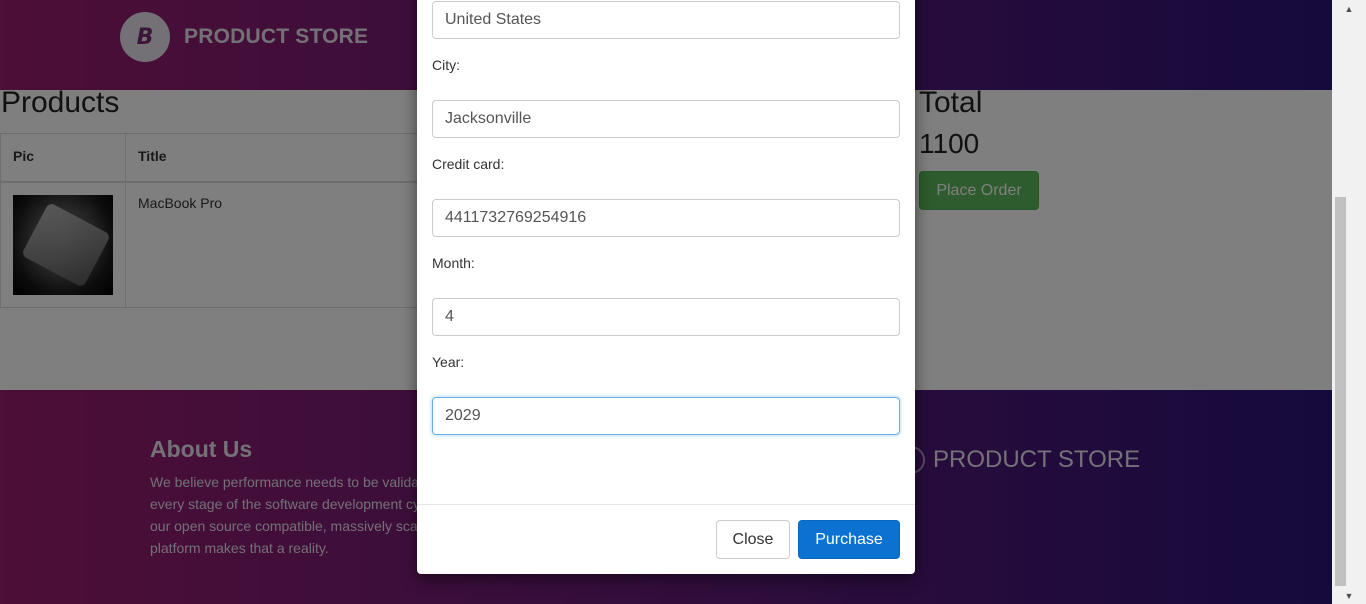 The height and width of the screenshot is (604, 1366). What do you see at coordinates (666, 416) in the screenshot?
I see `year-input` at bounding box center [666, 416].